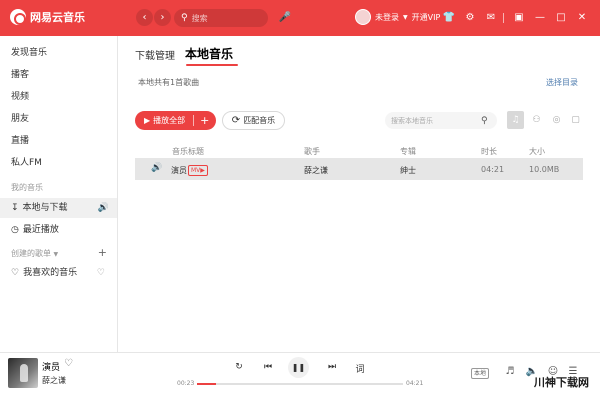 This screenshot has width=600, height=393. I want to click on lyrics-icon: 词, so click(360, 368).